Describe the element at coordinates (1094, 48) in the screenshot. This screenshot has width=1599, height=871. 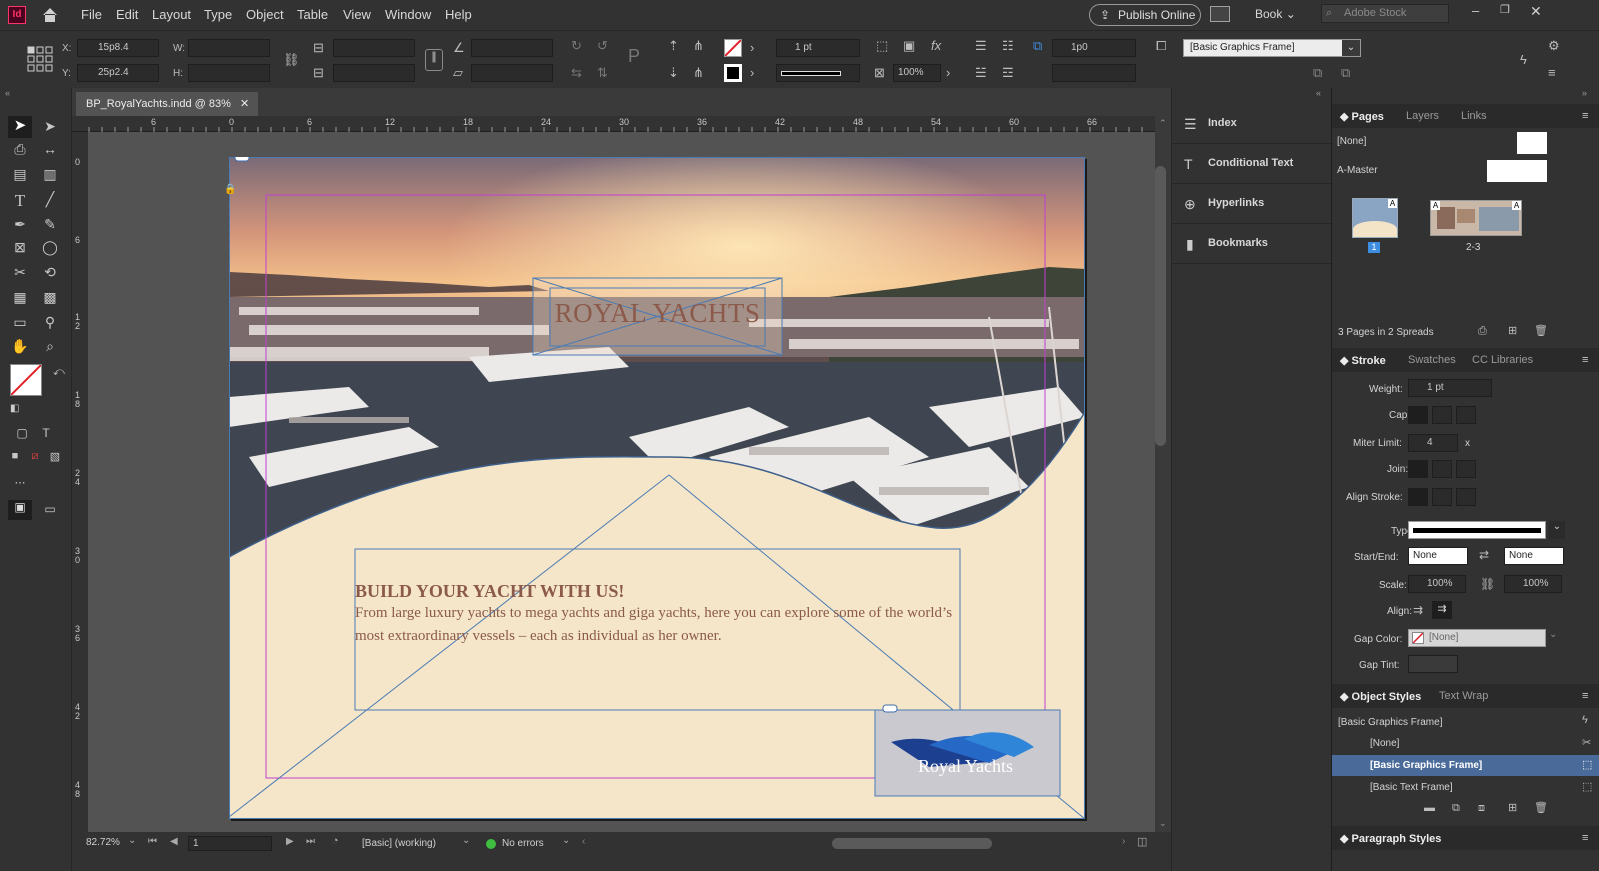
I see `offset-field: 1p0` at that location.